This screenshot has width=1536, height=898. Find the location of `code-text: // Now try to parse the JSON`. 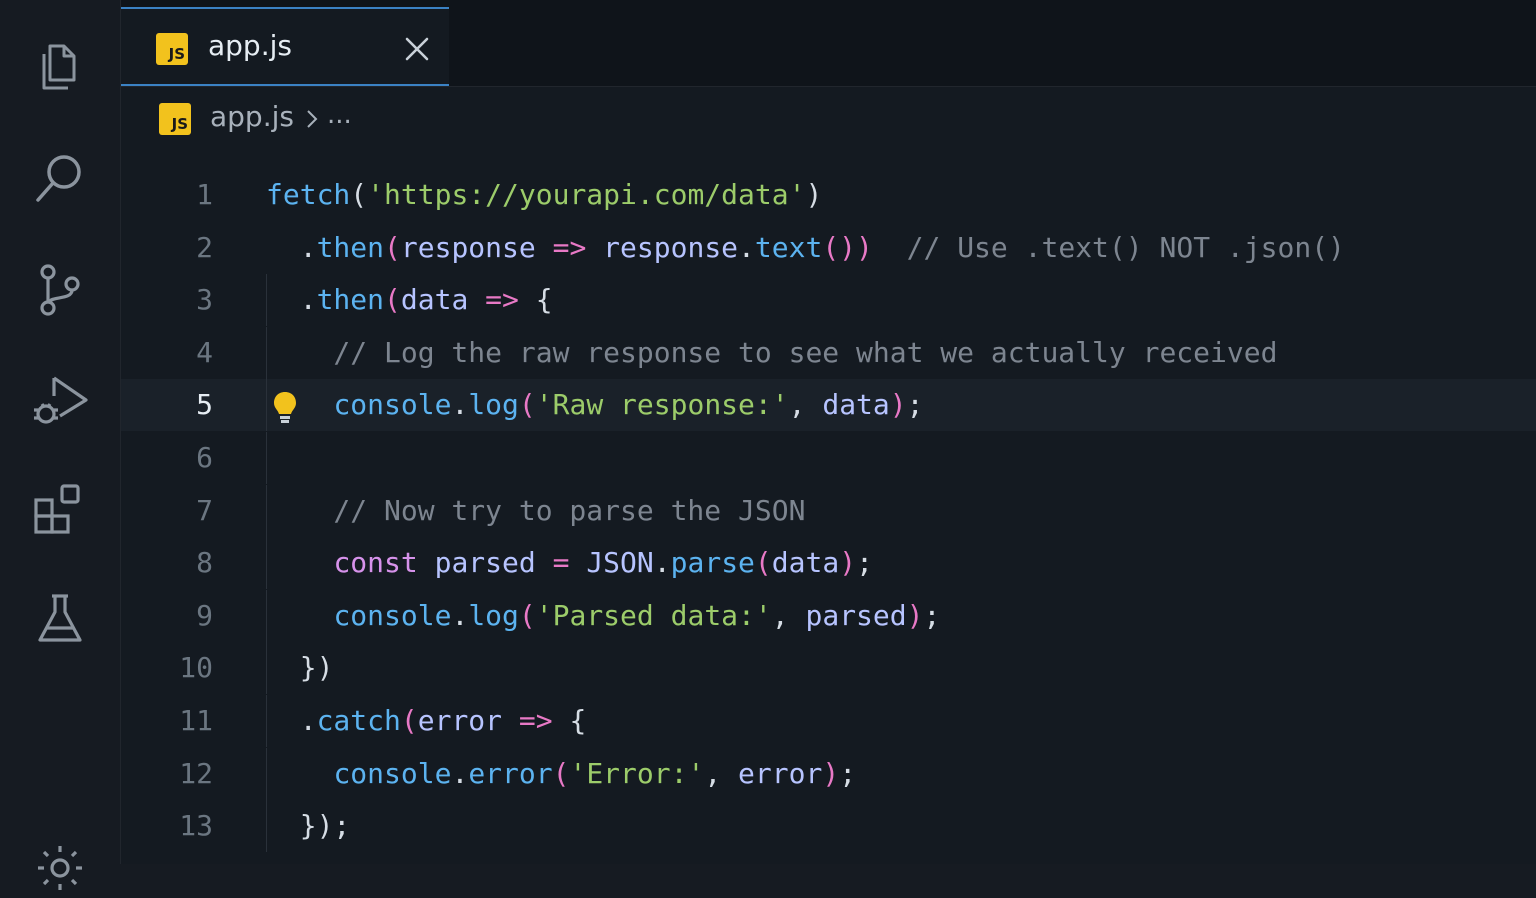

code-text: // Now try to parse the JSON is located at coordinates (535, 511).